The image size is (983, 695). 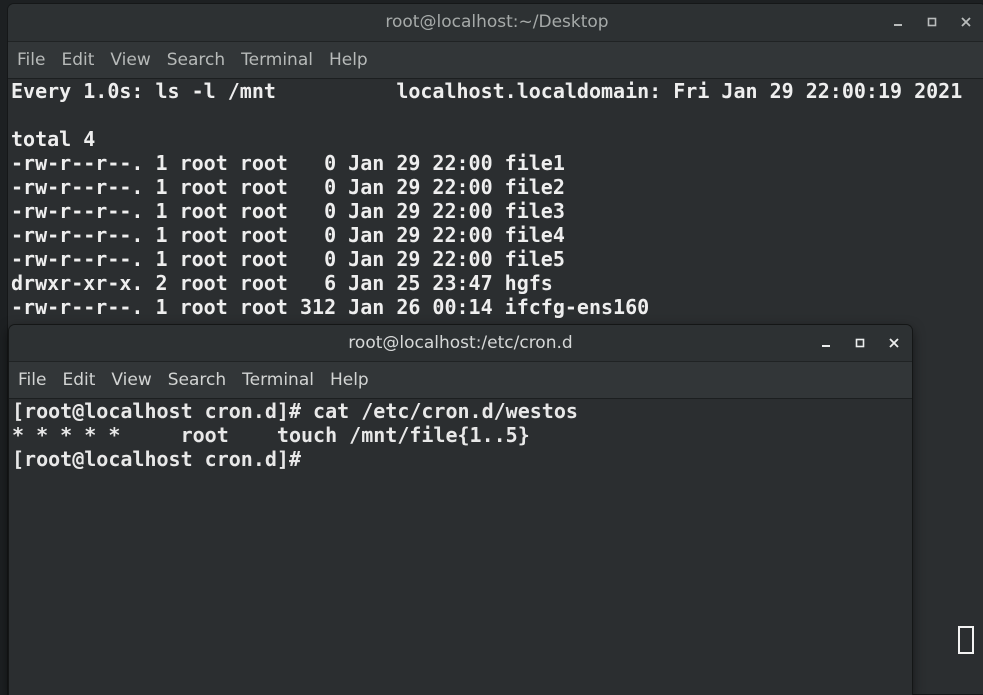 I want to click on title-bar: root@localhost:~/Desktop, so click(x=495, y=23).